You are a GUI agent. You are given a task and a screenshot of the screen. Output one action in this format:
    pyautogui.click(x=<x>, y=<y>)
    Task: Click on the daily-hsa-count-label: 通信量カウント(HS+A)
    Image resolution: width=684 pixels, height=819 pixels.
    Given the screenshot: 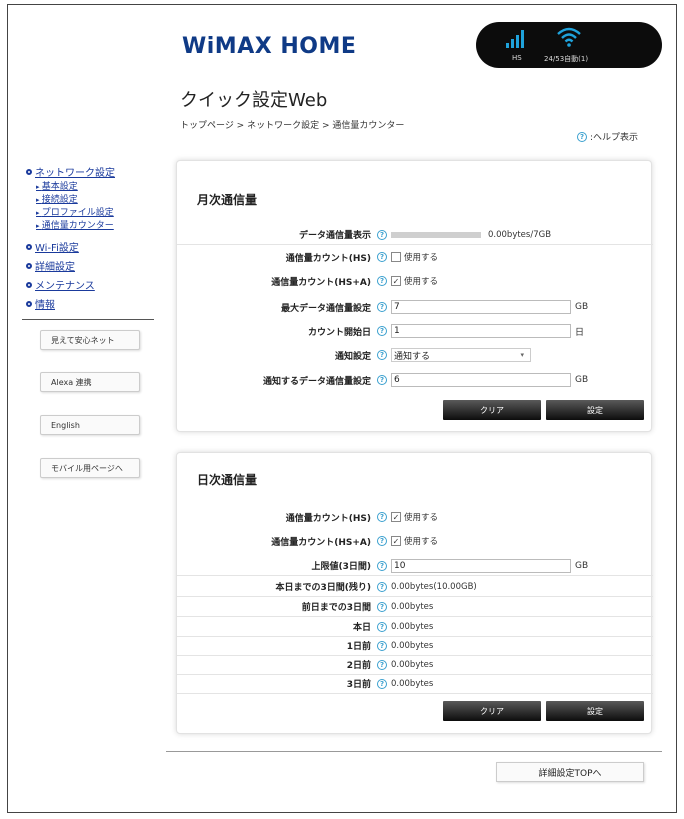 What is the action you would take?
    pyautogui.click(x=321, y=542)
    